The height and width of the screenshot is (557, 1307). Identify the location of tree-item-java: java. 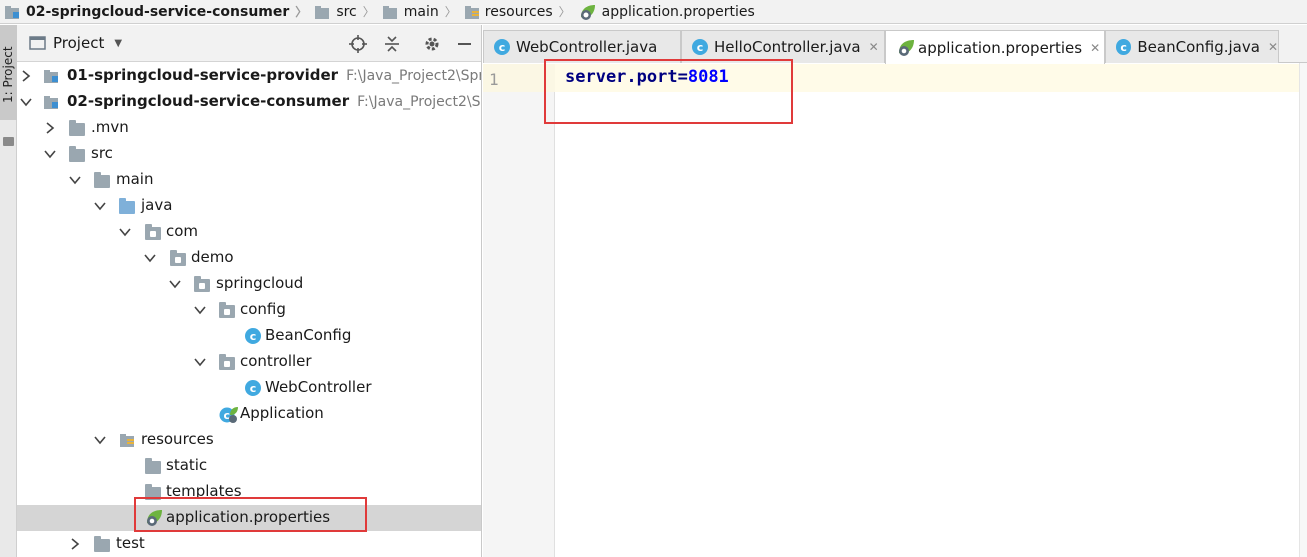
(249, 206).